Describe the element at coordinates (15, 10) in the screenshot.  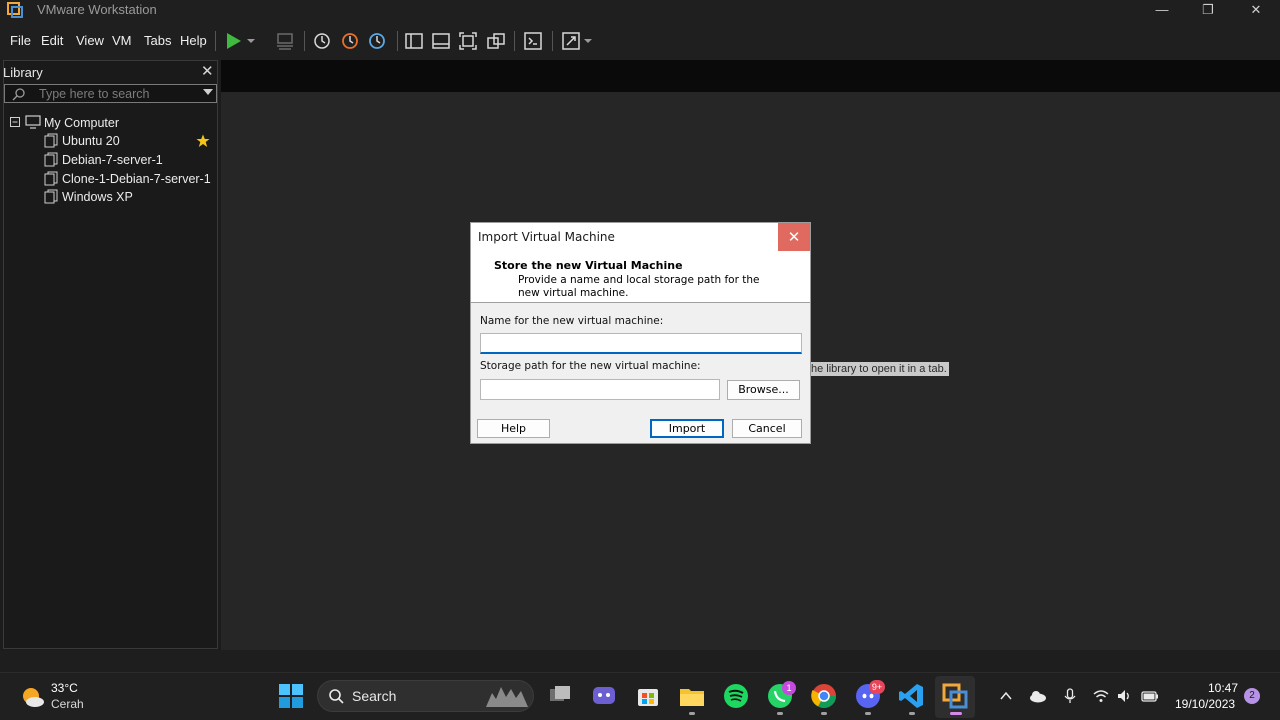
I see `vmware-logo-icon` at that location.